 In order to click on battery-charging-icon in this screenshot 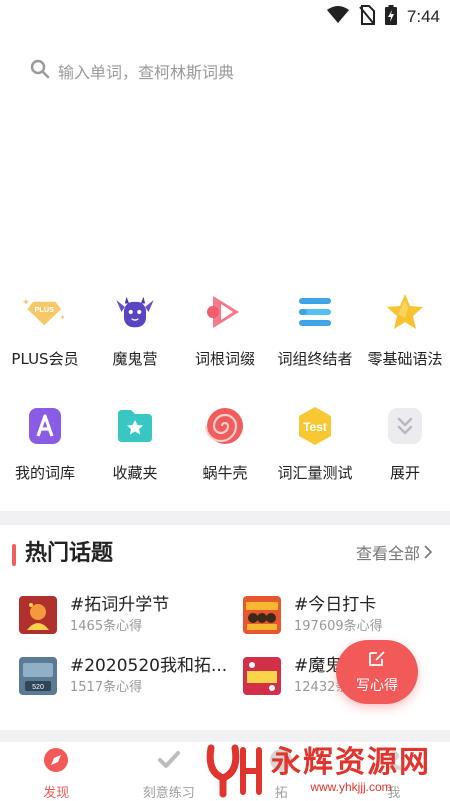, I will do `click(391, 17)`.